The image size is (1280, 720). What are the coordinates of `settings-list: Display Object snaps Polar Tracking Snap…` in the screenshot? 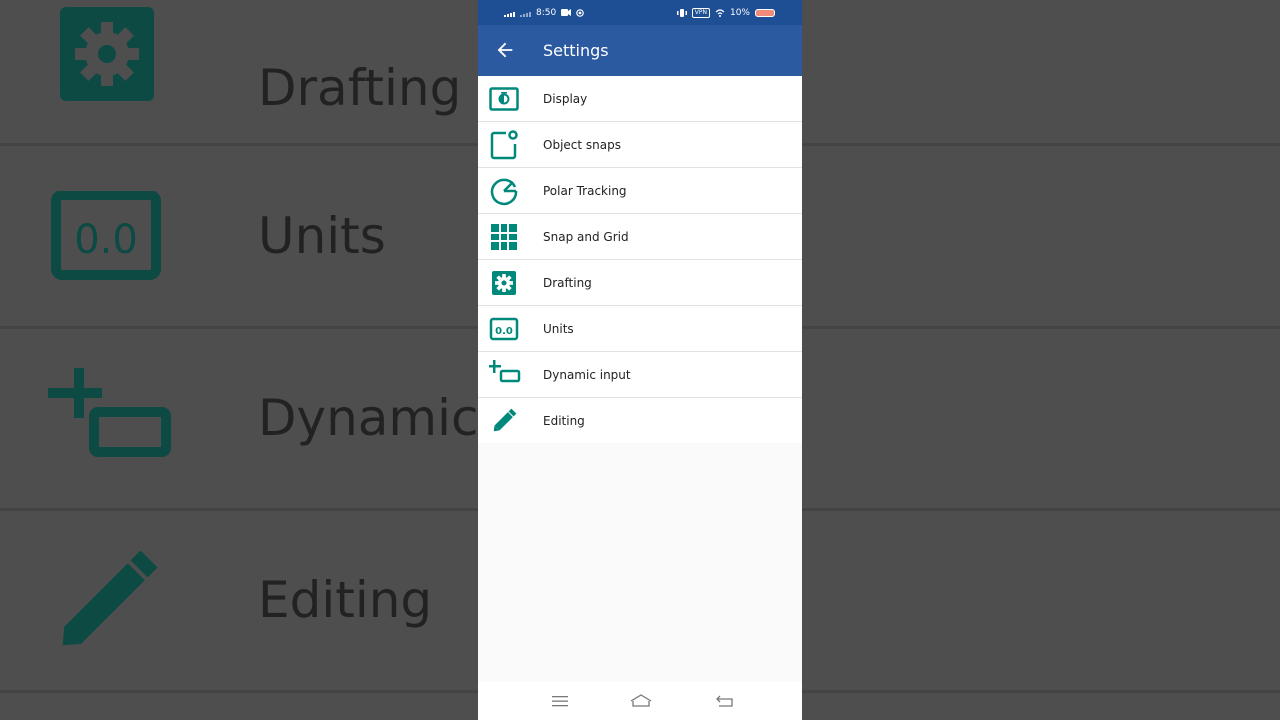 It's located at (640, 259).